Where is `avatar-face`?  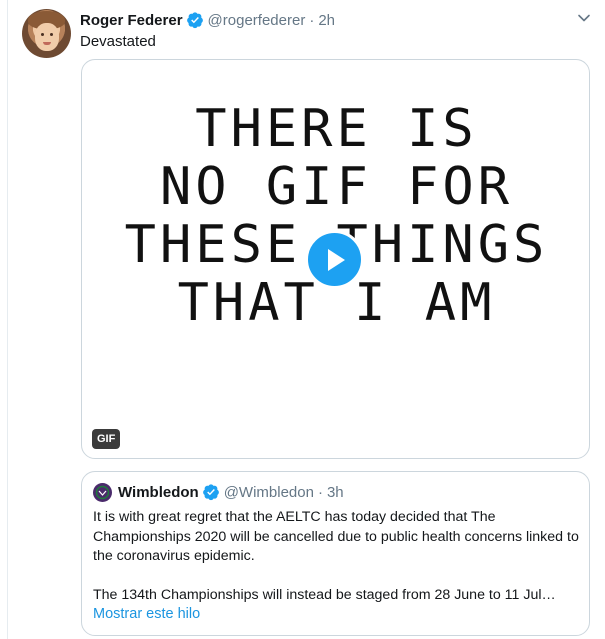
avatar-face is located at coordinates (47, 37).